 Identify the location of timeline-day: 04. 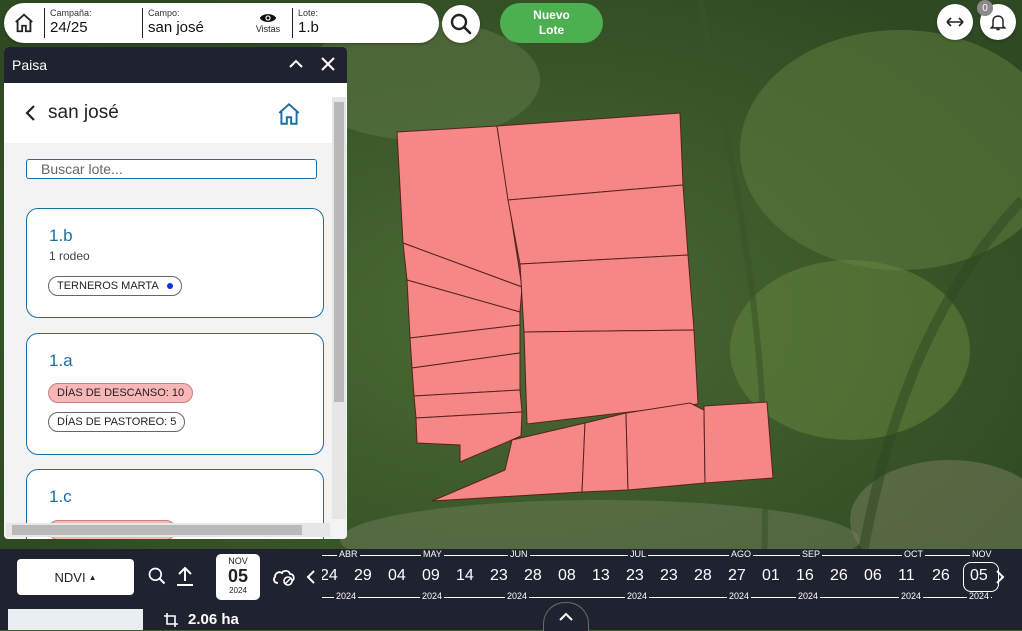
(397, 576).